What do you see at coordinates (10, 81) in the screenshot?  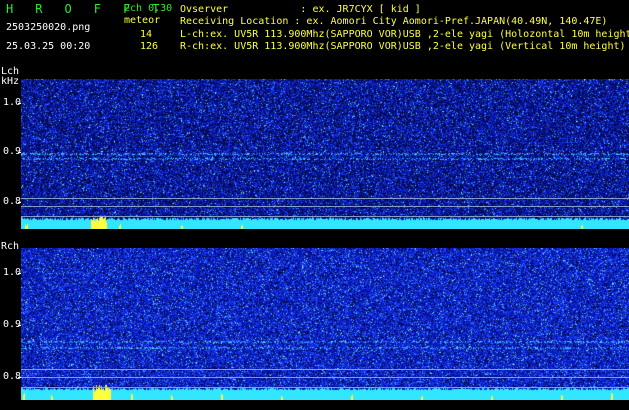 I see `lch-unit: kHz` at bounding box center [10, 81].